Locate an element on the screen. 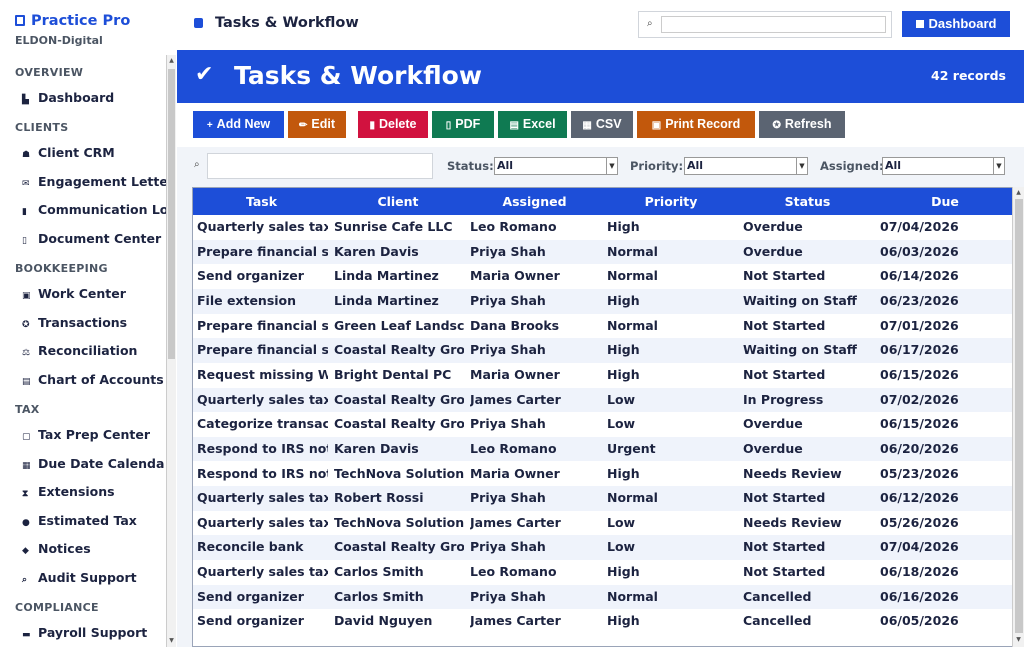  excel-button: ▤ Excel is located at coordinates (532, 124).